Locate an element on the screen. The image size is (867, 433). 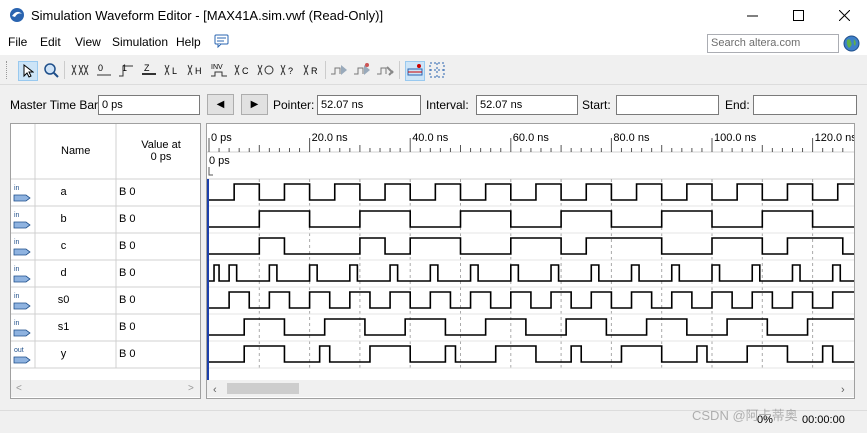
dont-care-icon: R is located at coordinates (312, 70).